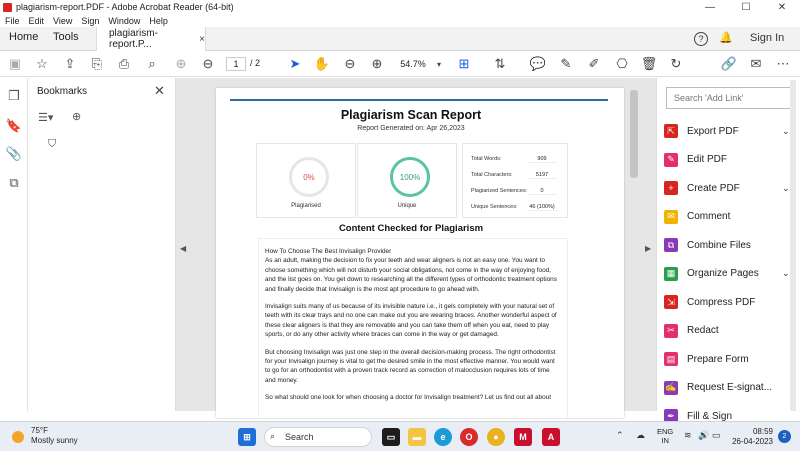 The image size is (800, 451). What do you see at coordinates (649, 64) in the screenshot?
I see `delete-icon: 🗑` at bounding box center [649, 64].